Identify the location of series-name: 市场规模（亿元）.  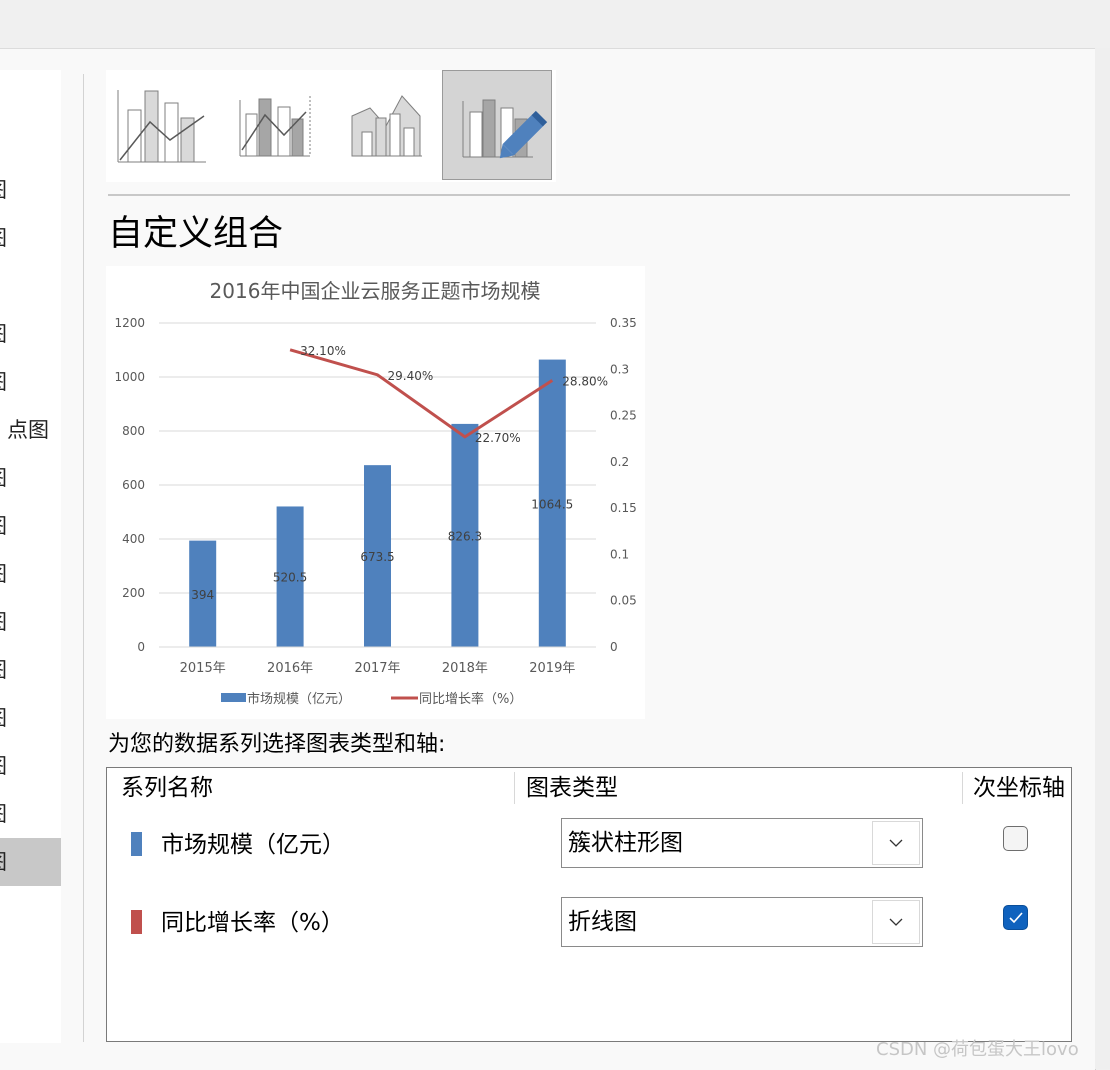
(253, 845).